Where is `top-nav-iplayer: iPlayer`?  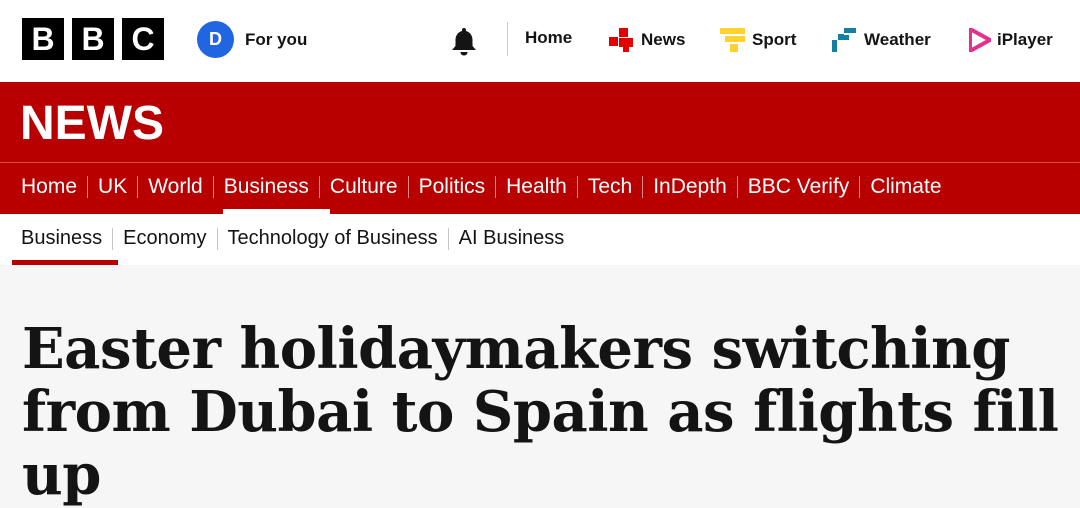
top-nav-iplayer: iPlayer is located at coordinates (1010, 40).